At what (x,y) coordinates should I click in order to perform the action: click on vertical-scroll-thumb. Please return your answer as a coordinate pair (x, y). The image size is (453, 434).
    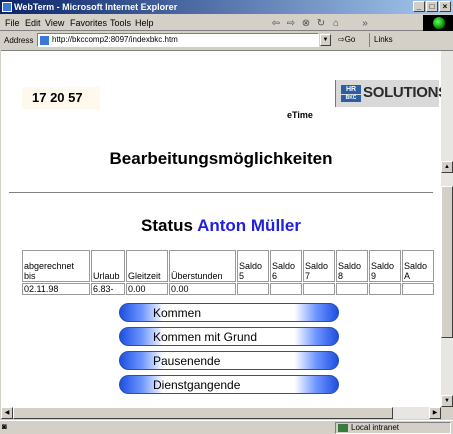
    Looking at the image, I should click on (447, 262).